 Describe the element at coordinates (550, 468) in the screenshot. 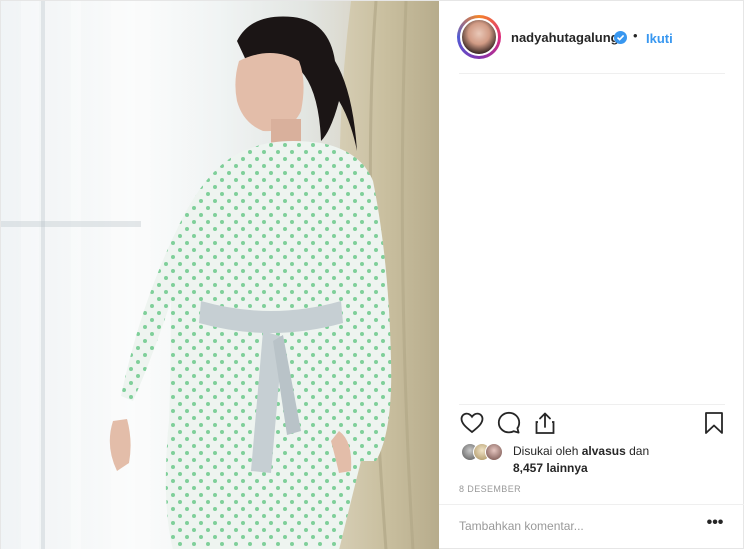

I see `likes-count-link: 8,457 lainnya` at that location.